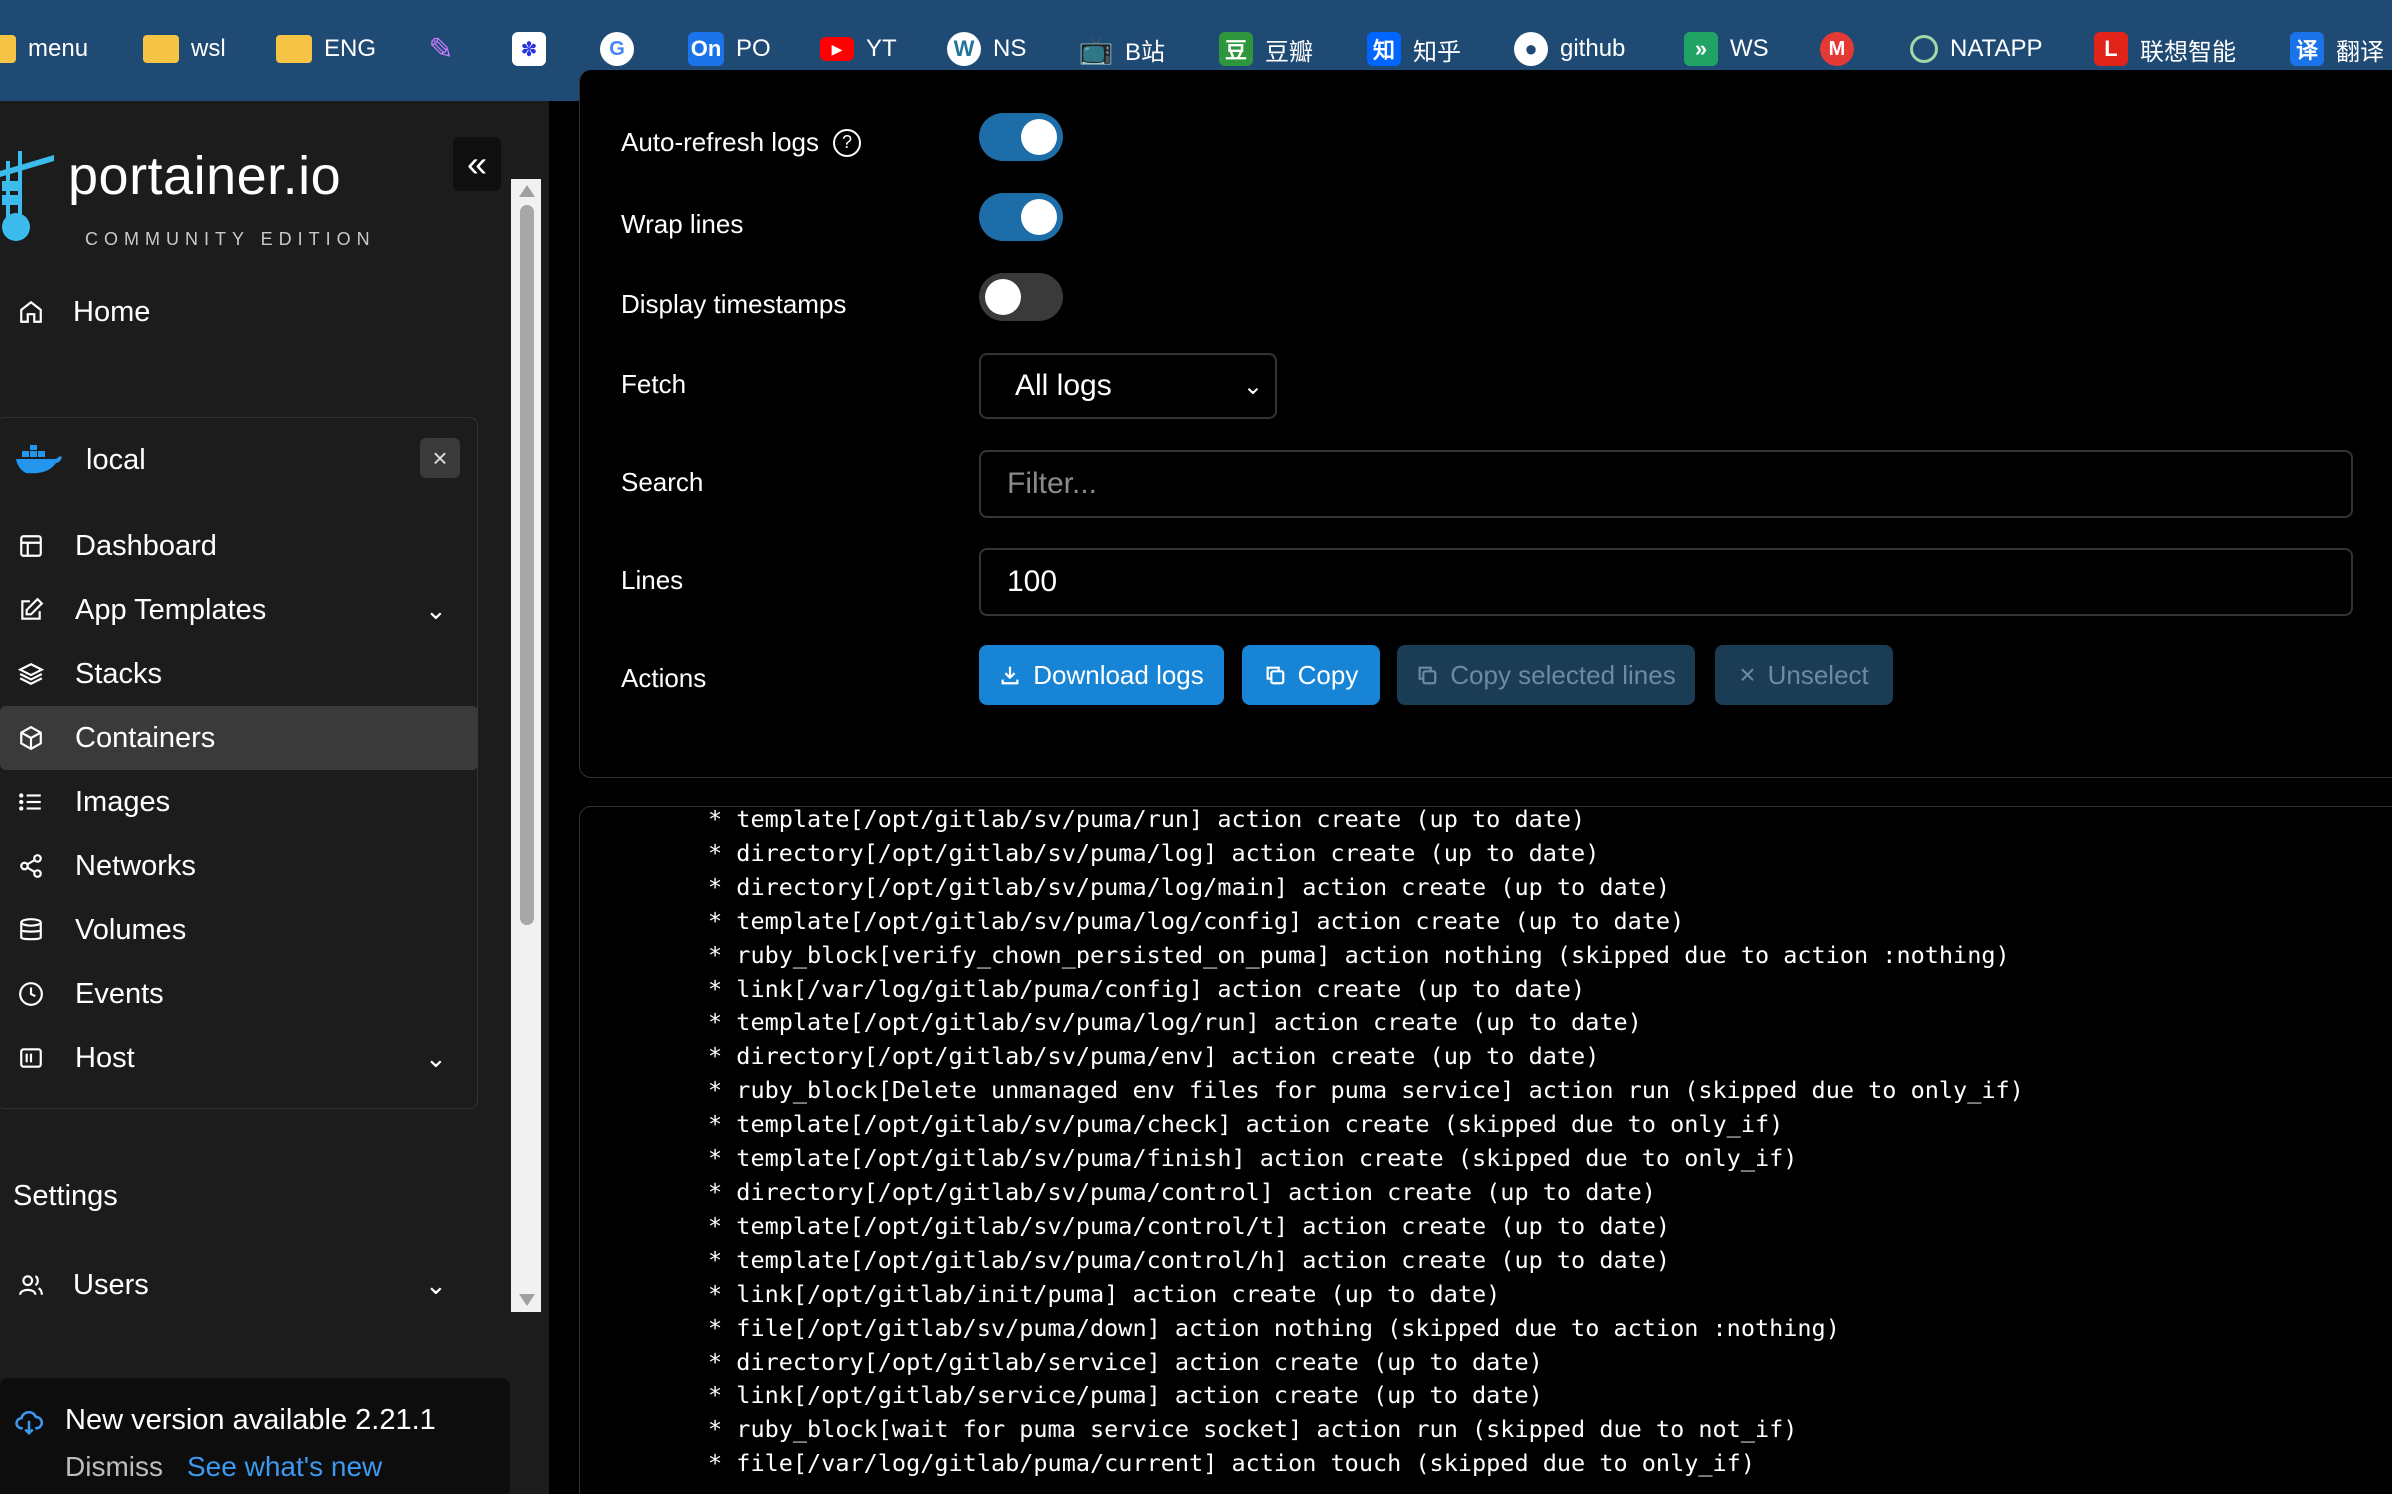  I want to click on bookmark-douban: 豆 豆瓣, so click(1266, 49).